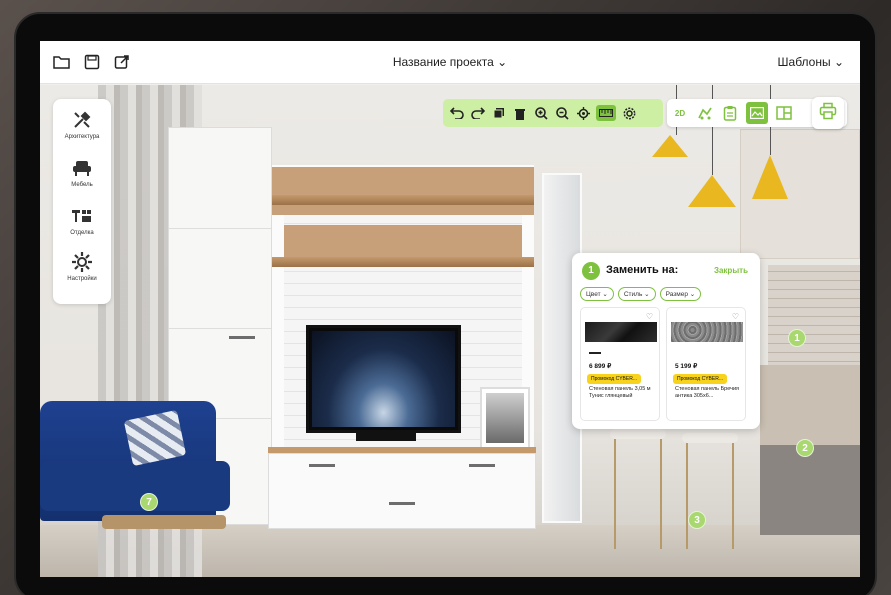 Image resolution: width=891 pixels, height=595 pixels. I want to click on filter-row: Цвет ⌄ Стиль ⌄ Размер ⌄, so click(641, 294).